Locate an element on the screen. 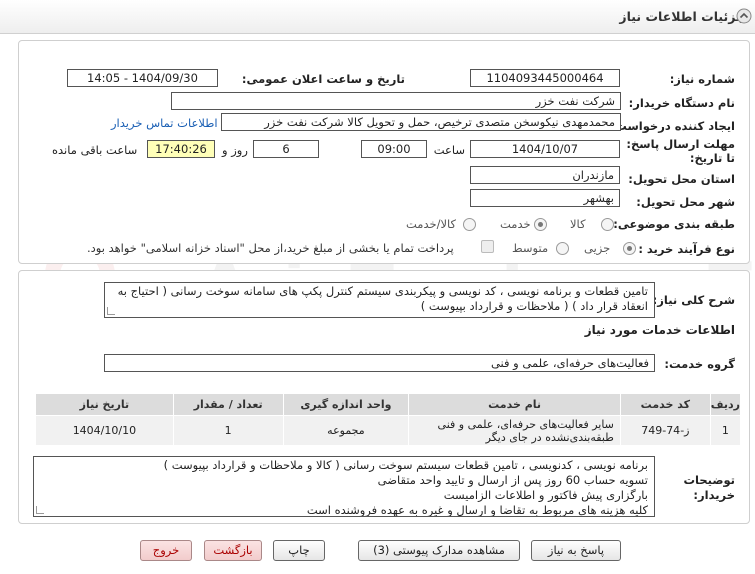 Image resolution: width=755 pixels, height=574 pixels. requester-label: ایجاد کننده درخواست: is located at coordinates (672, 126).